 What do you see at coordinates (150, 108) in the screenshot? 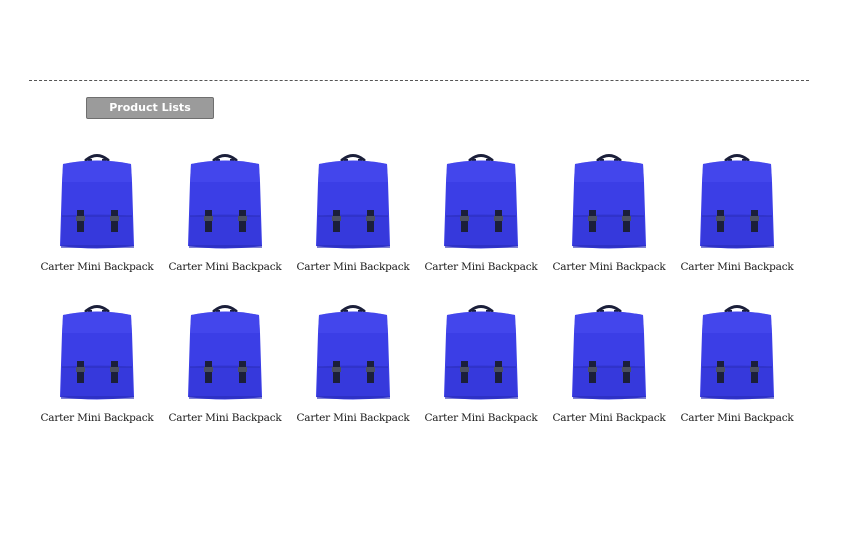
I see `product-lists-tab: Product Lists` at bounding box center [150, 108].